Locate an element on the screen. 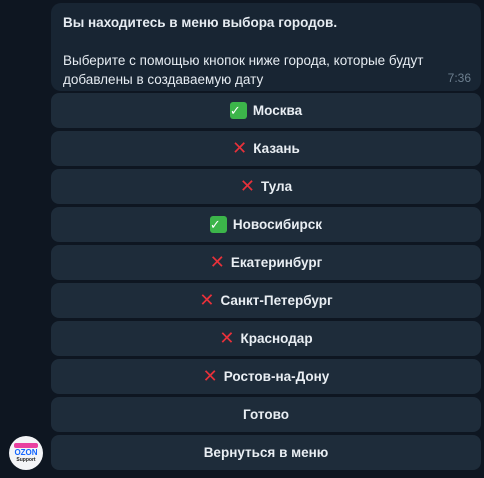 The width and height of the screenshot is (484, 478). keyboard-button: ✕ Ростов-на-Дону is located at coordinates (266, 376).